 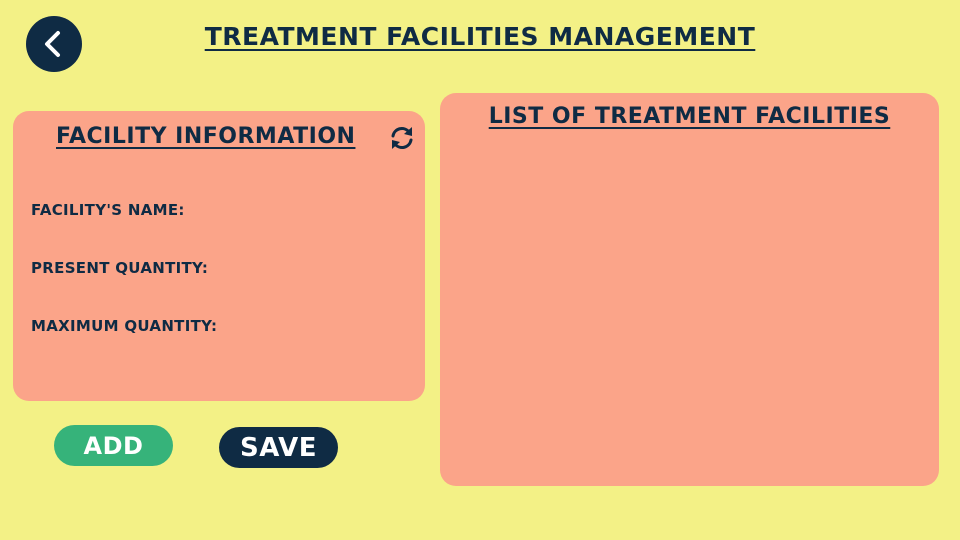 What do you see at coordinates (402, 138) in the screenshot?
I see `refresh-icon` at bounding box center [402, 138].